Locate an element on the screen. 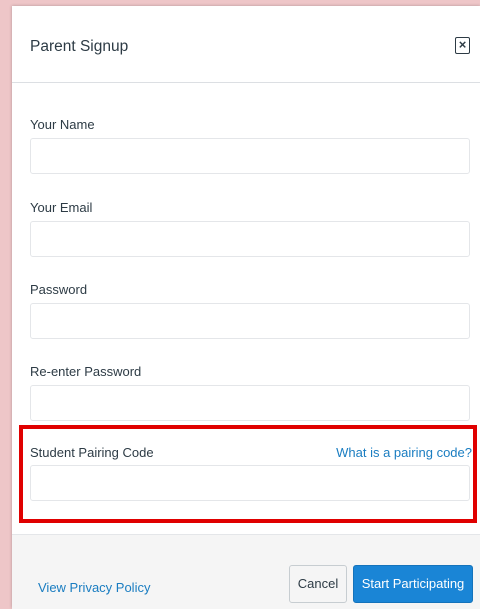 This screenshot has height=609, width=480. your-email-label: Your Email is located at coordinates (61, 207).